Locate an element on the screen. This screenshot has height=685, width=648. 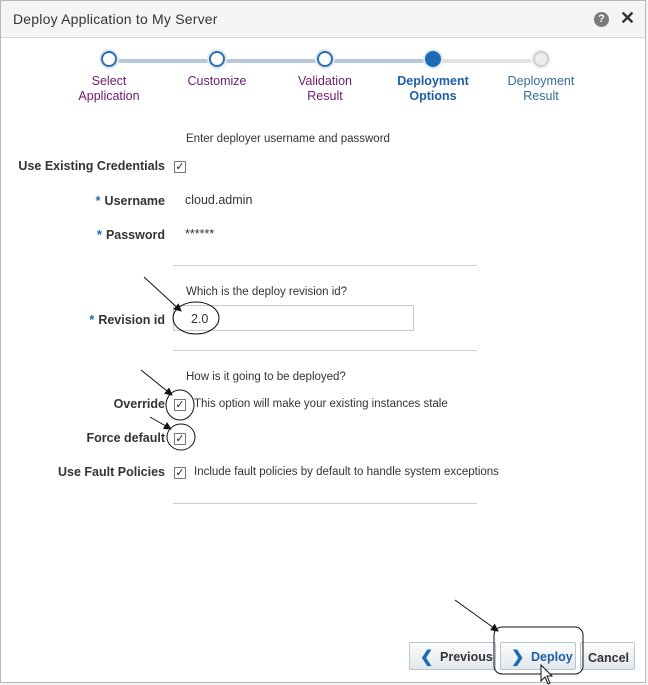
step-label-line2: Options is located at coordinates (433, 96).